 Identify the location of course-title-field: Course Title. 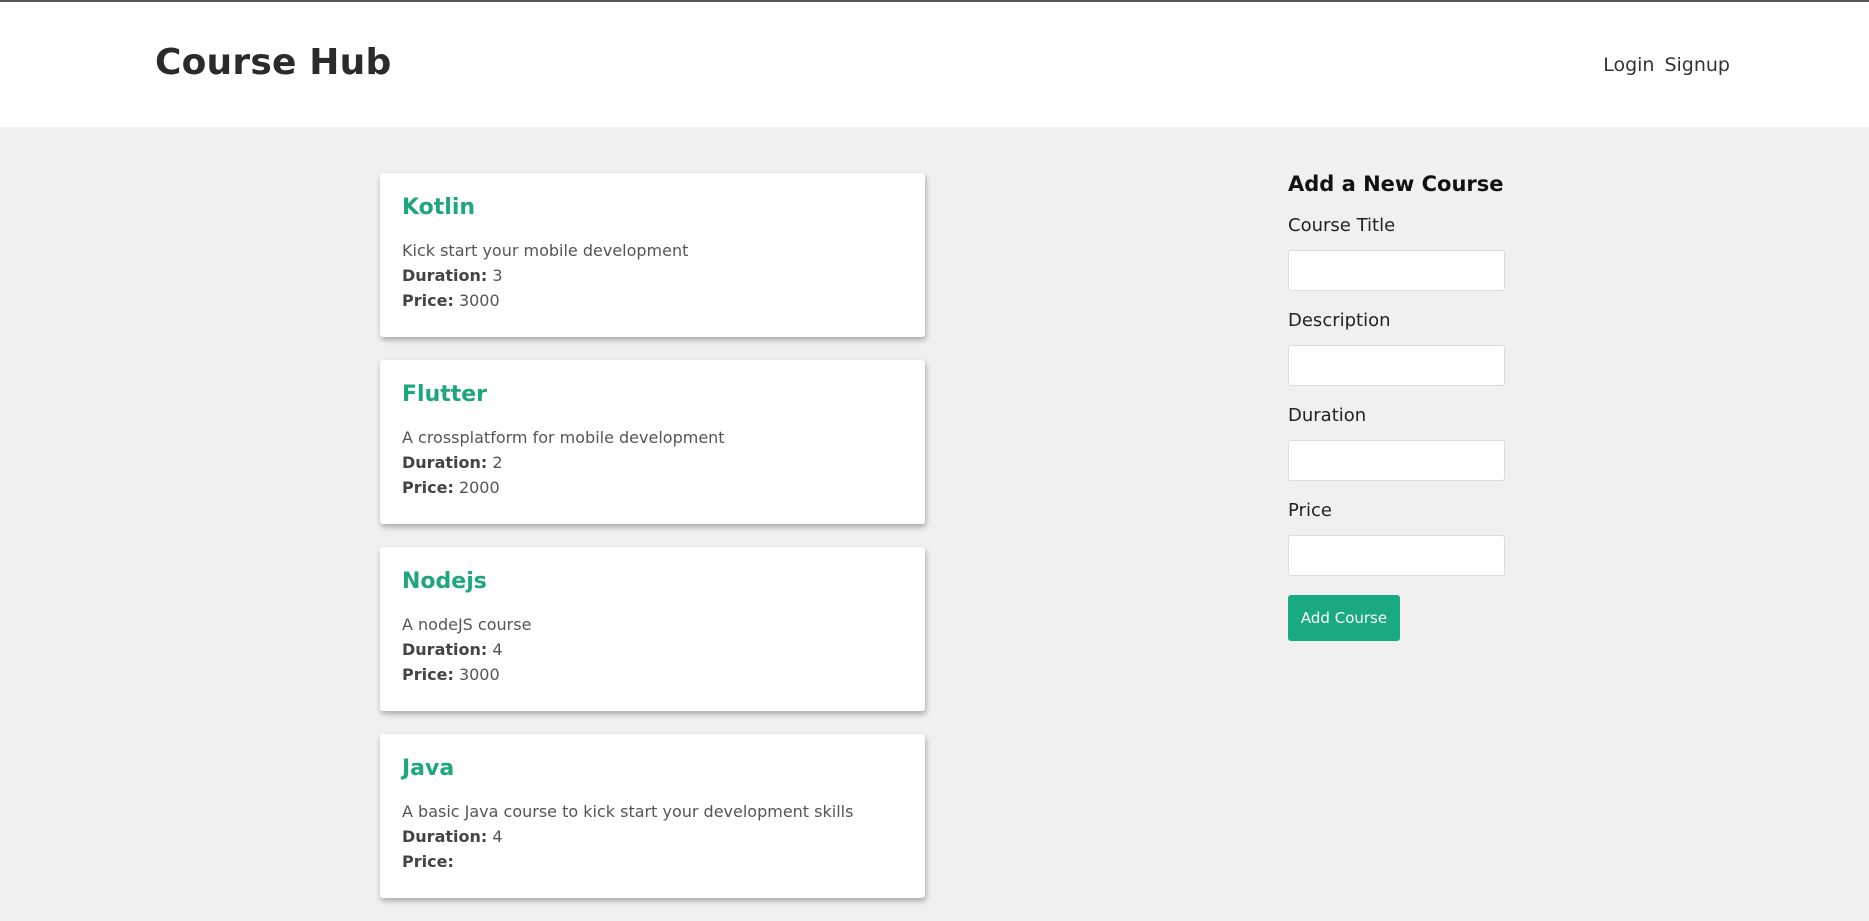
(1438, 253).